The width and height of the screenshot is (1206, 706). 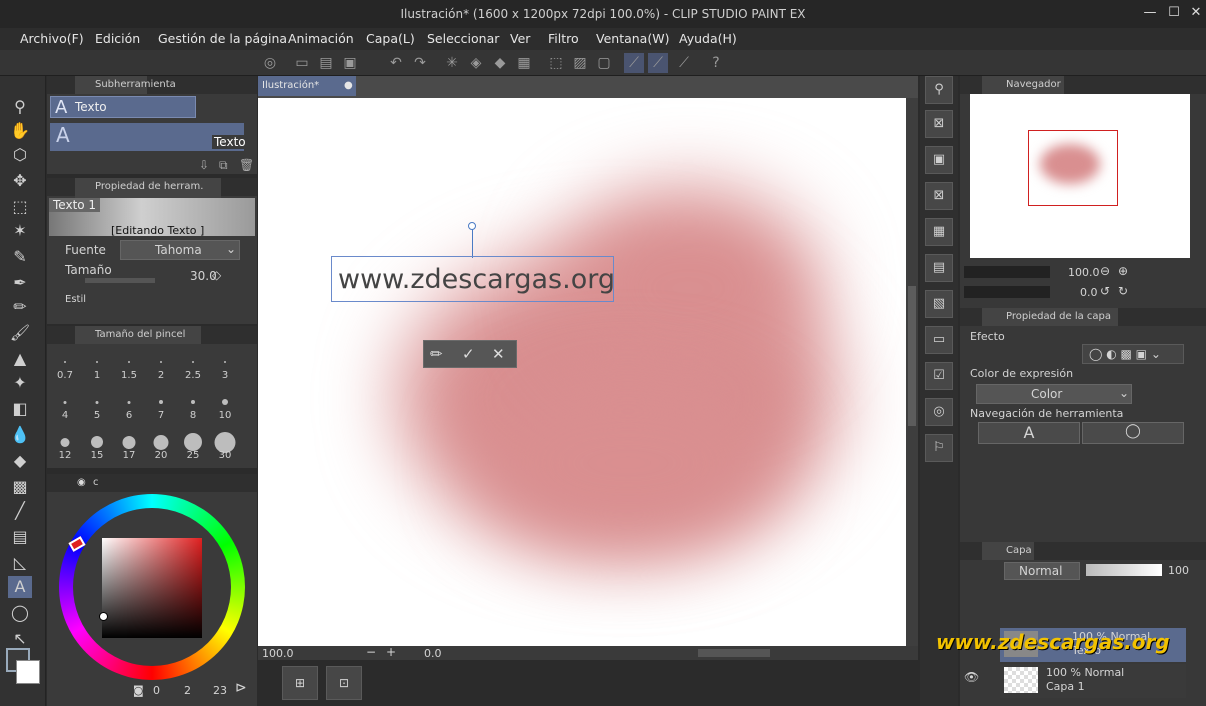 I want to click on brush-size-cell: 25, so click(x=193, y=445).